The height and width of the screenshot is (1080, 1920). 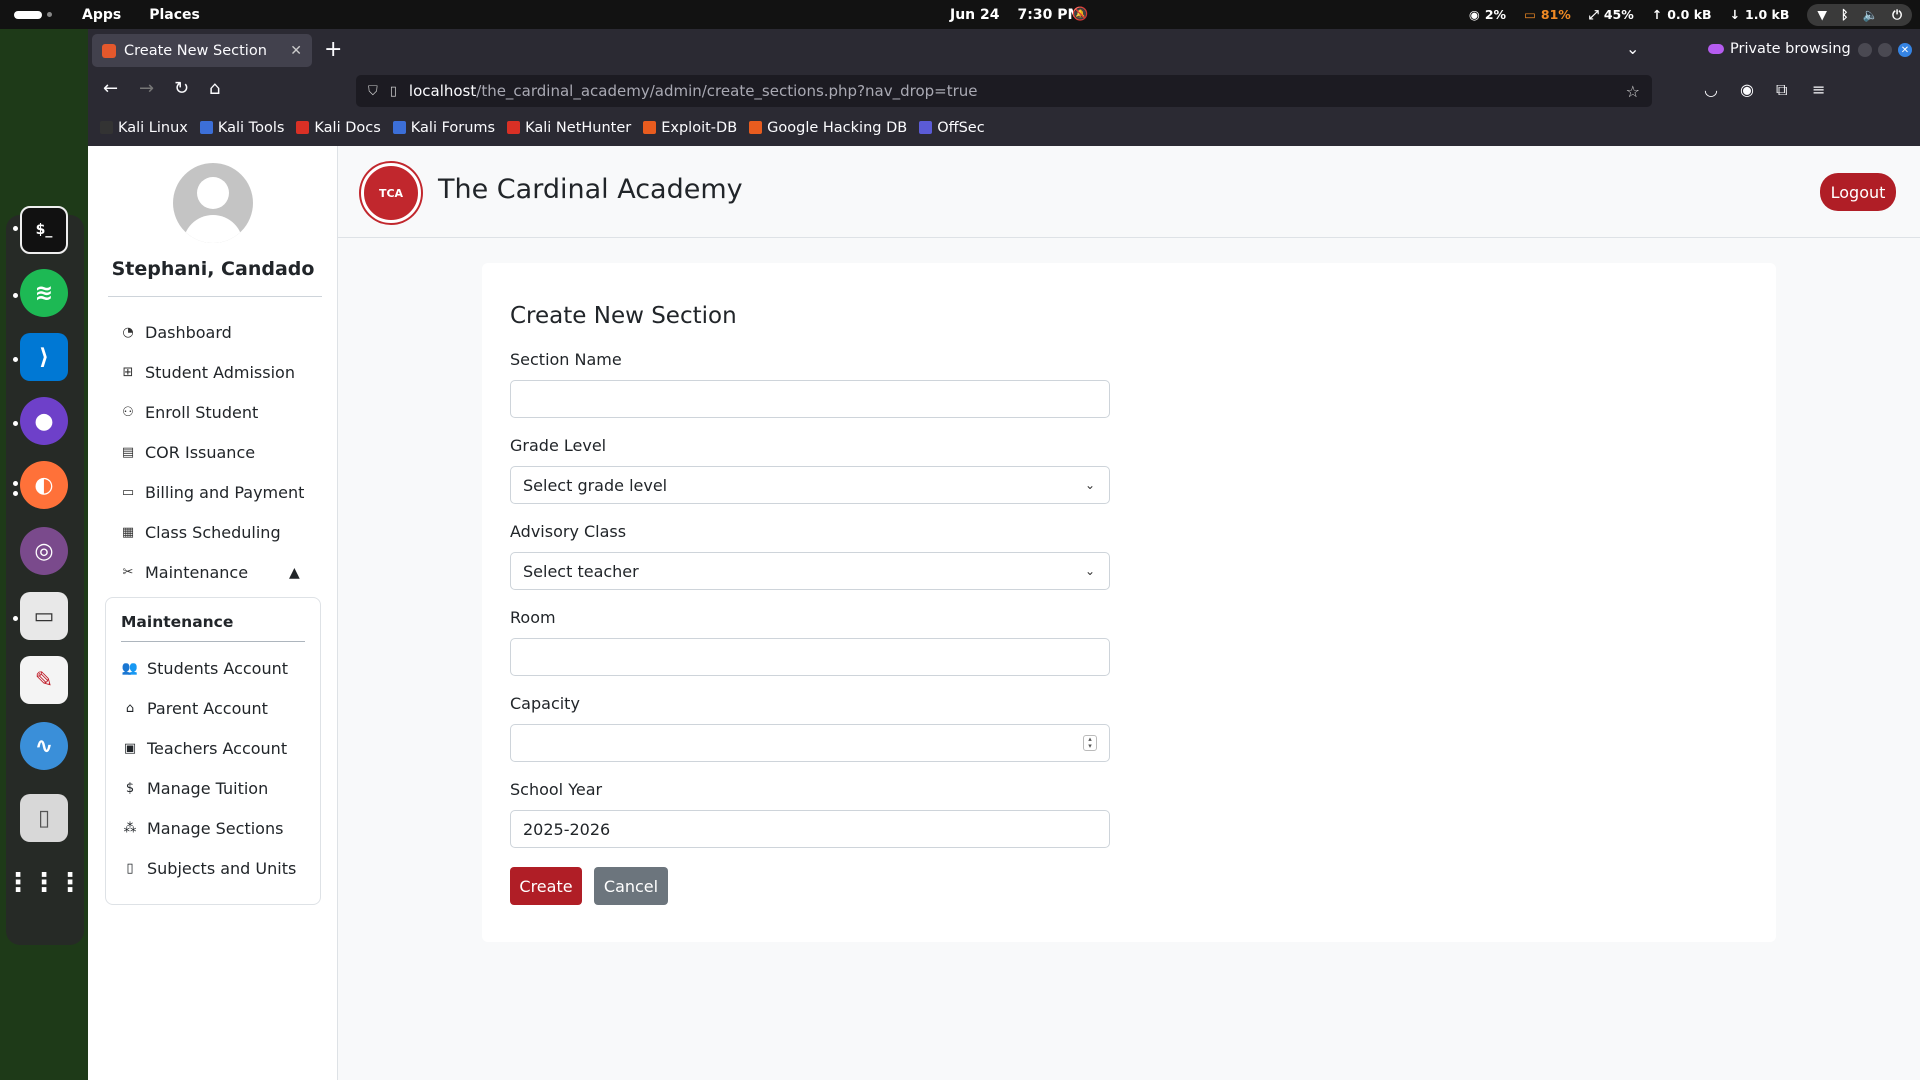 What do you see at coordinates (204, 748) in the screenshot?
I see `sidebar-item-teachers-account: ▣ Teachers Account` at bounding box center [204, 748].